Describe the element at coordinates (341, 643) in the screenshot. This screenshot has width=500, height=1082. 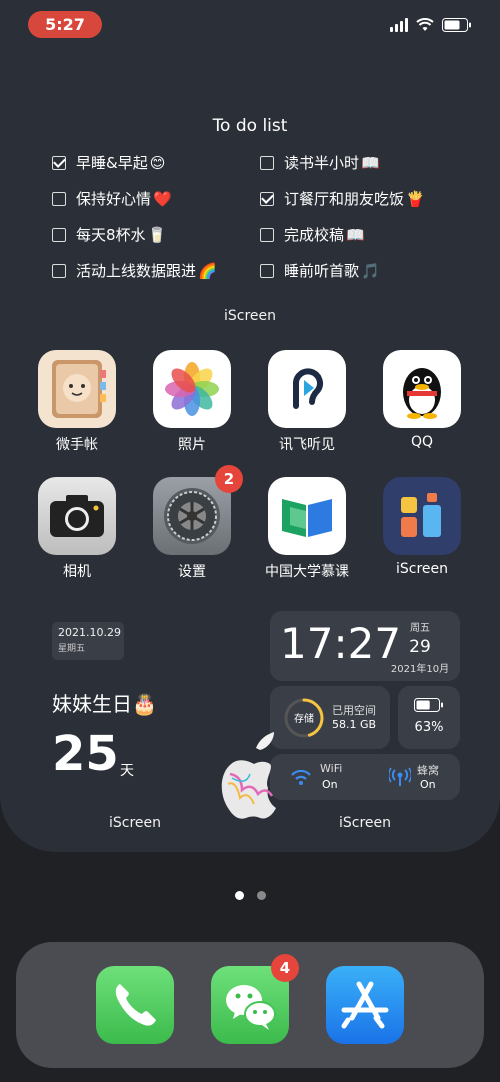
I see `clock-time: 17:27` at that location.